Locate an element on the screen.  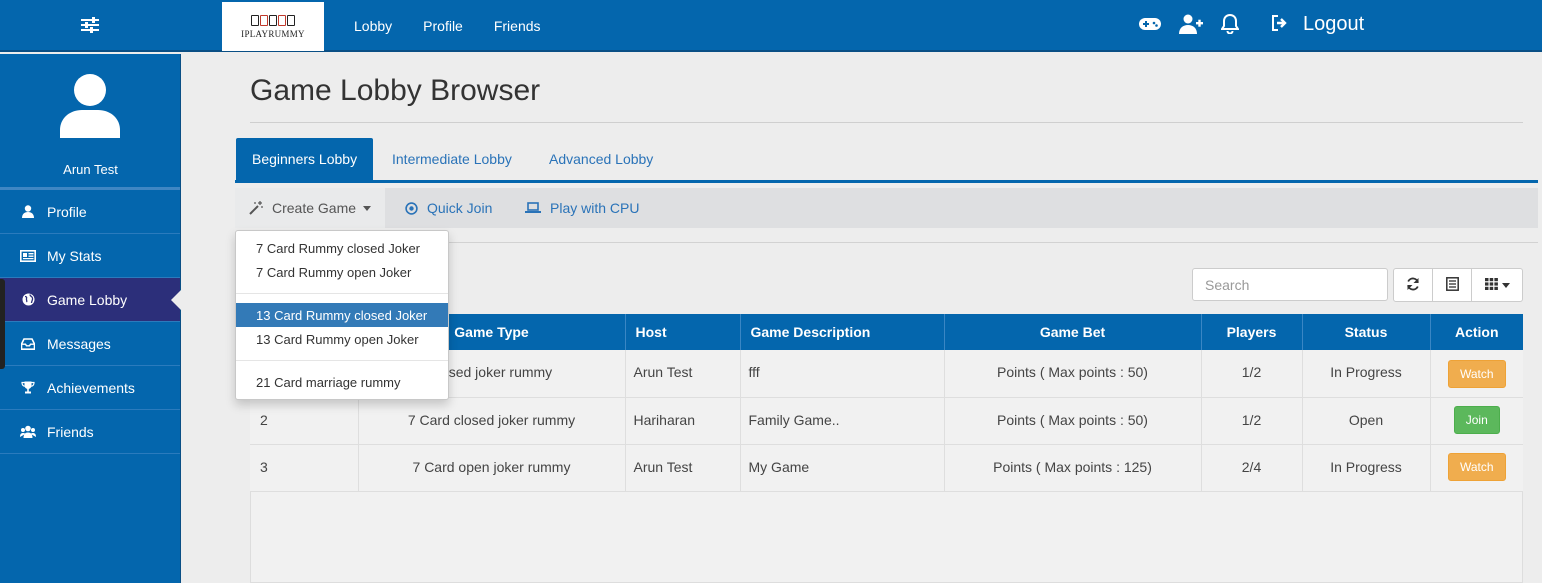
create-game-label: Create Game is located at coordinates (314, 208).